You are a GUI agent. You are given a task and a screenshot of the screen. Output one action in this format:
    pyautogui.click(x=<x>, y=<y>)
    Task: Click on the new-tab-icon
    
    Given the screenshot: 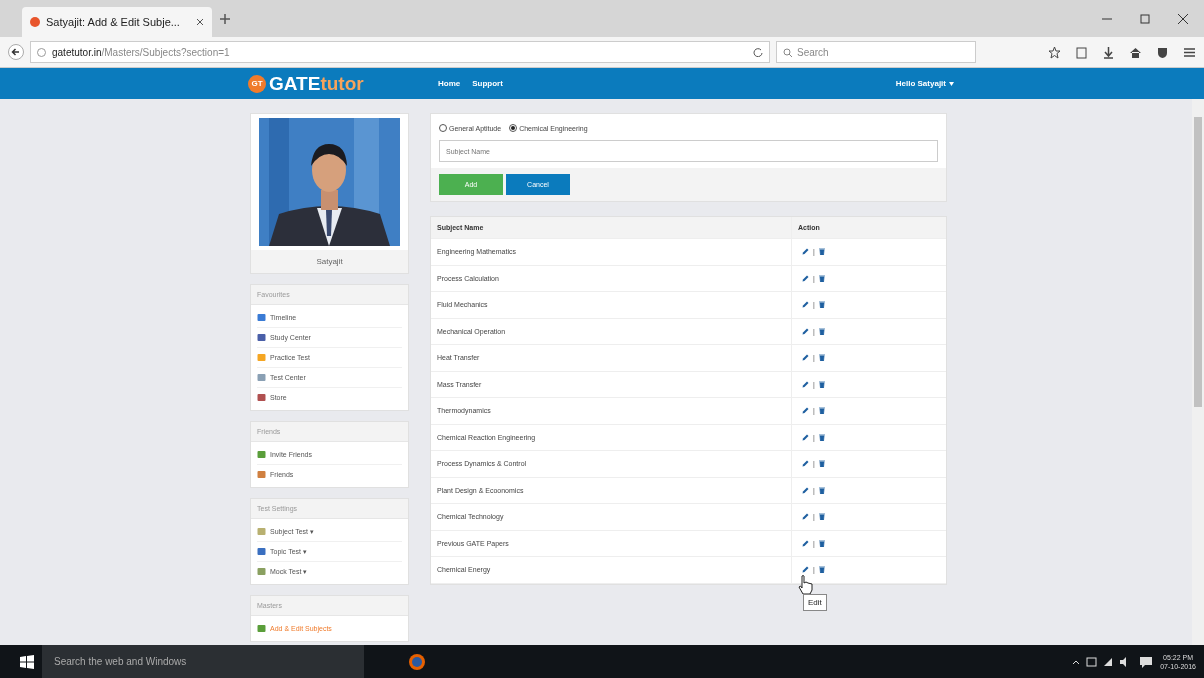 What is the action you would take?
    pyautogui.click(x=225, y=18)
    